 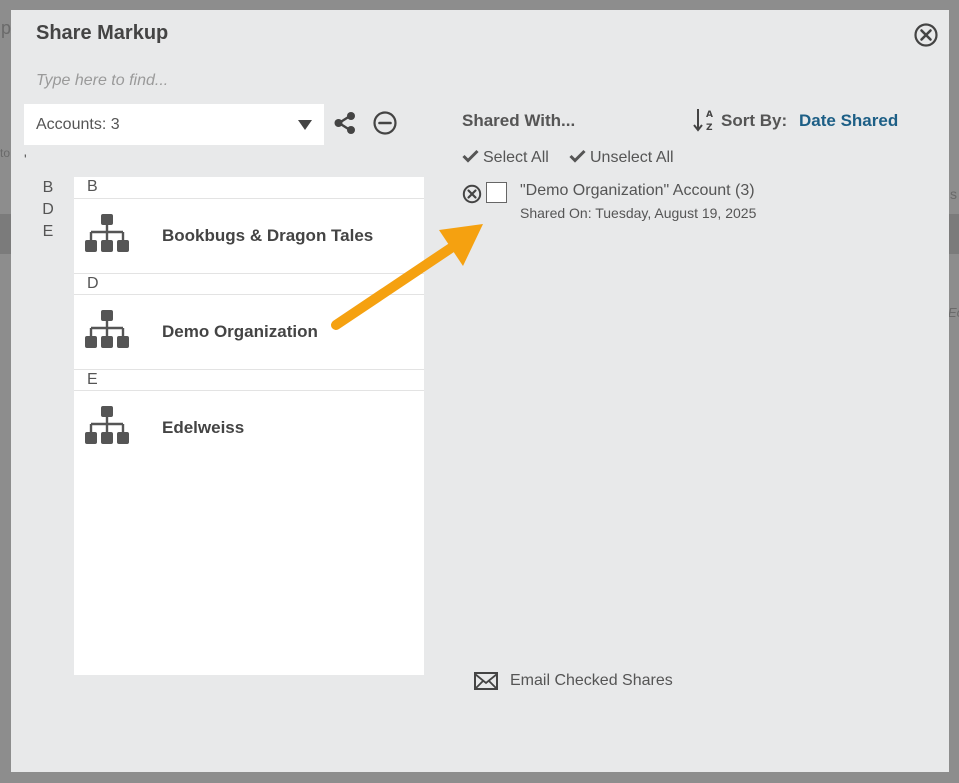 I want to click on account-name: Demo Organization, so click(x=240, y=331).